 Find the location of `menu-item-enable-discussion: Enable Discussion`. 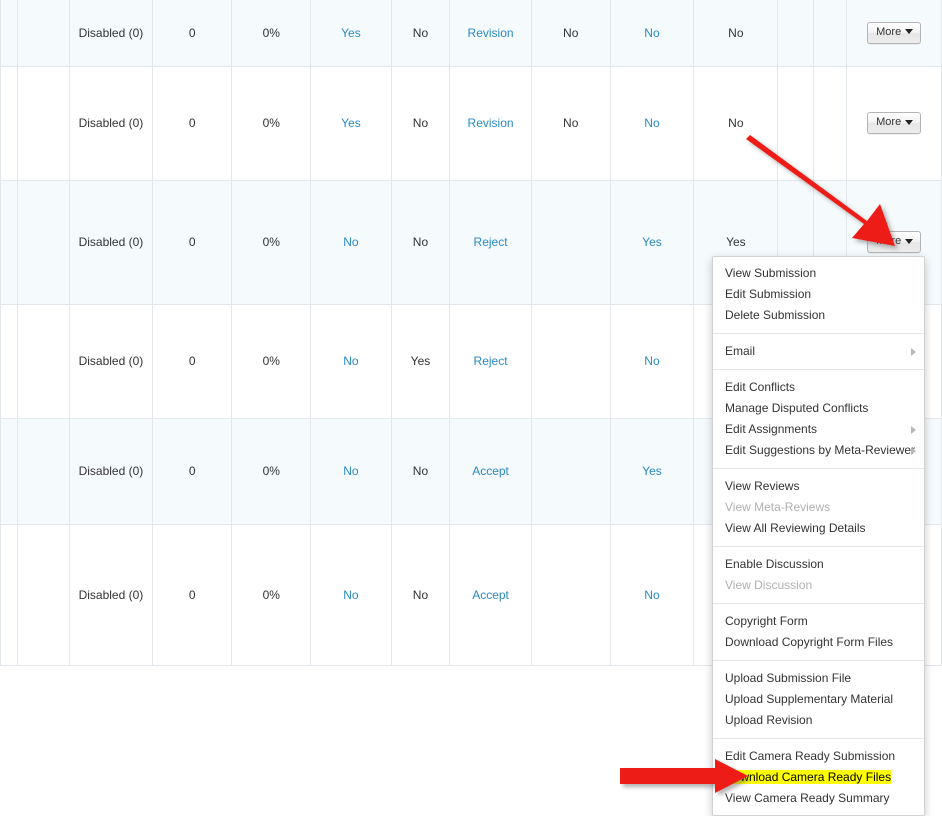

menu-item-enable-discussion: Enable Discussion is located at coordinates (818, 564).